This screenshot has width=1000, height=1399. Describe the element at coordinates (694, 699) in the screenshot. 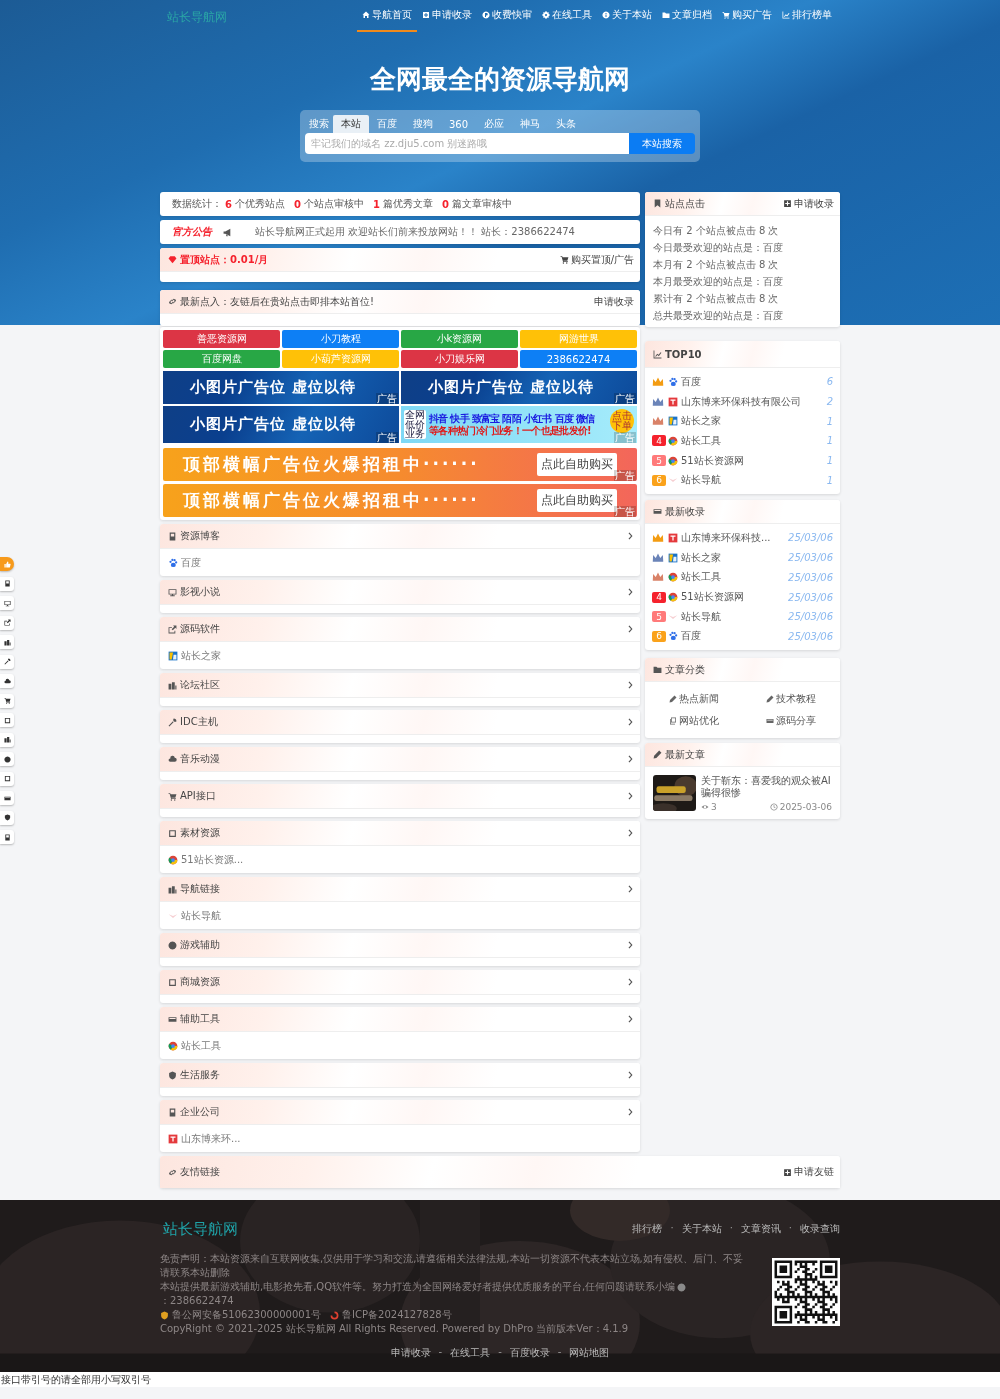

I see `article-category-link: 热点新闻` at that location.